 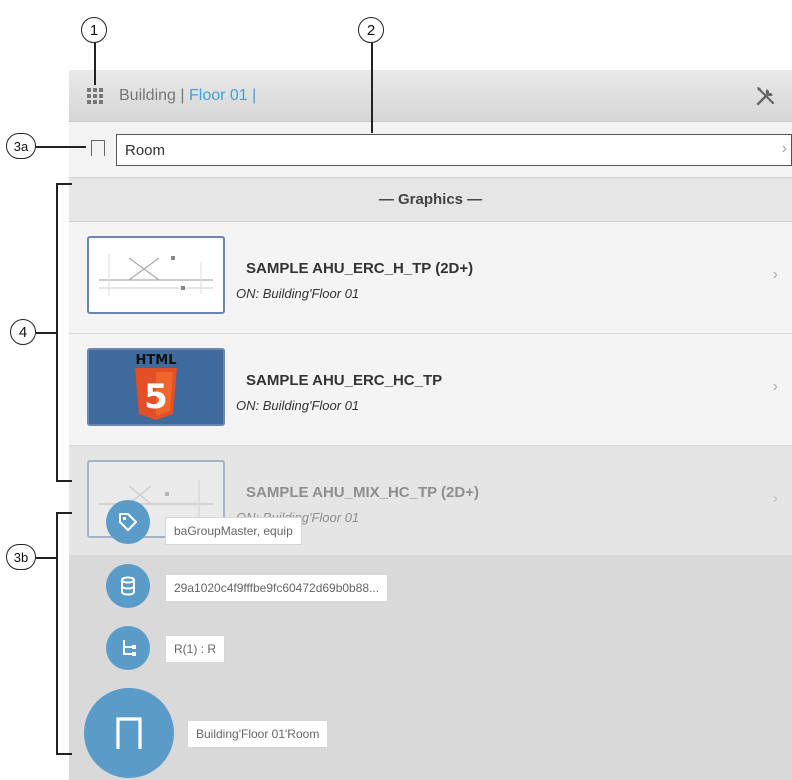 I want to click on svg-text: HTML, so click(x=156, y=360).